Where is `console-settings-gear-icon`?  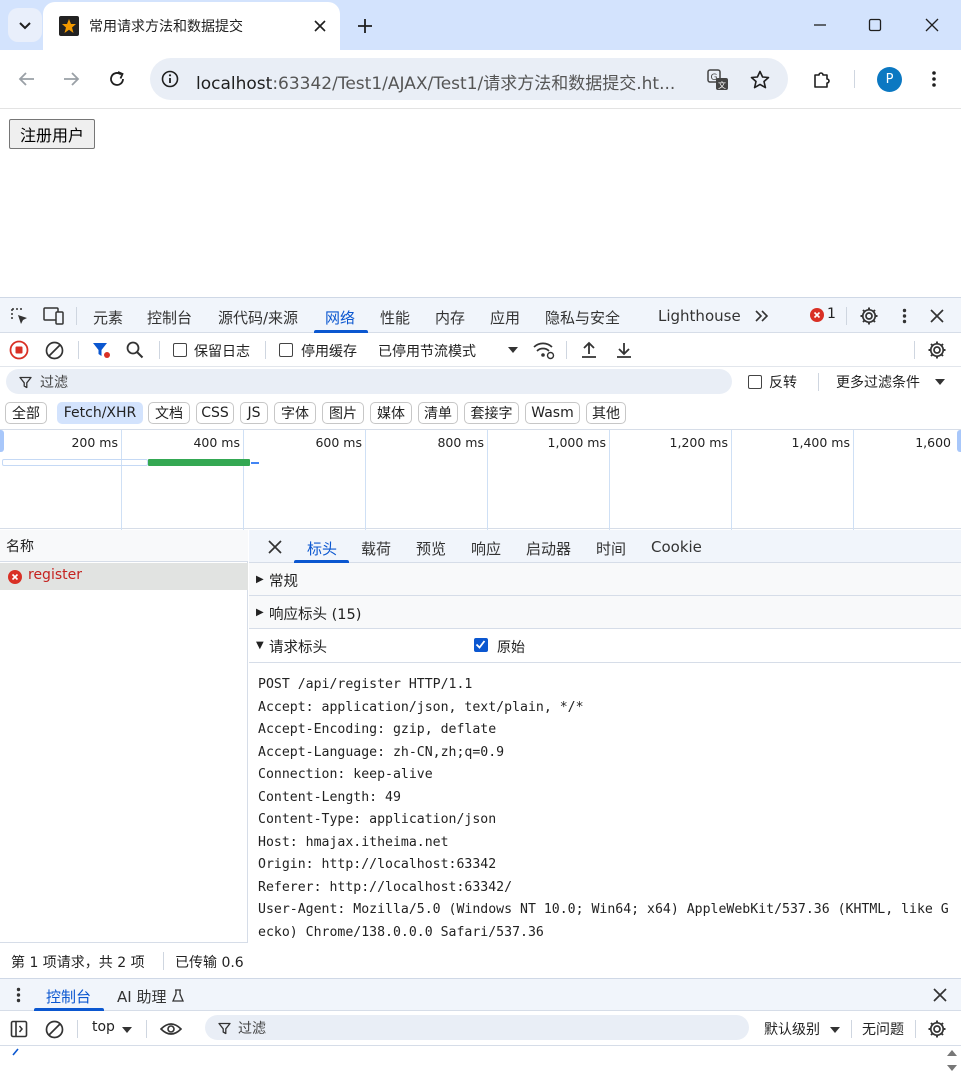 console-settings-gear-icon is located at coordinates (937, 1029).